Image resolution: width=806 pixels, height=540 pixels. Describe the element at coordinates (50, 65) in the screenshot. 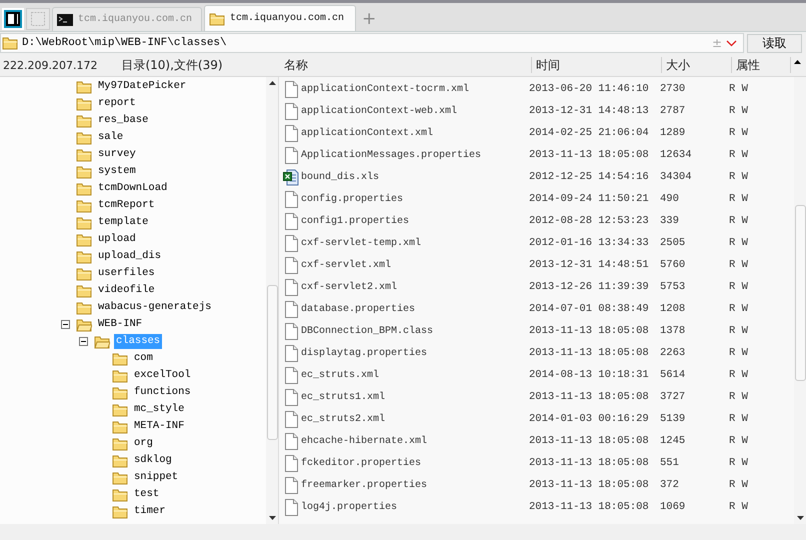

I see `host-address: 222.209.207.172` at that location.